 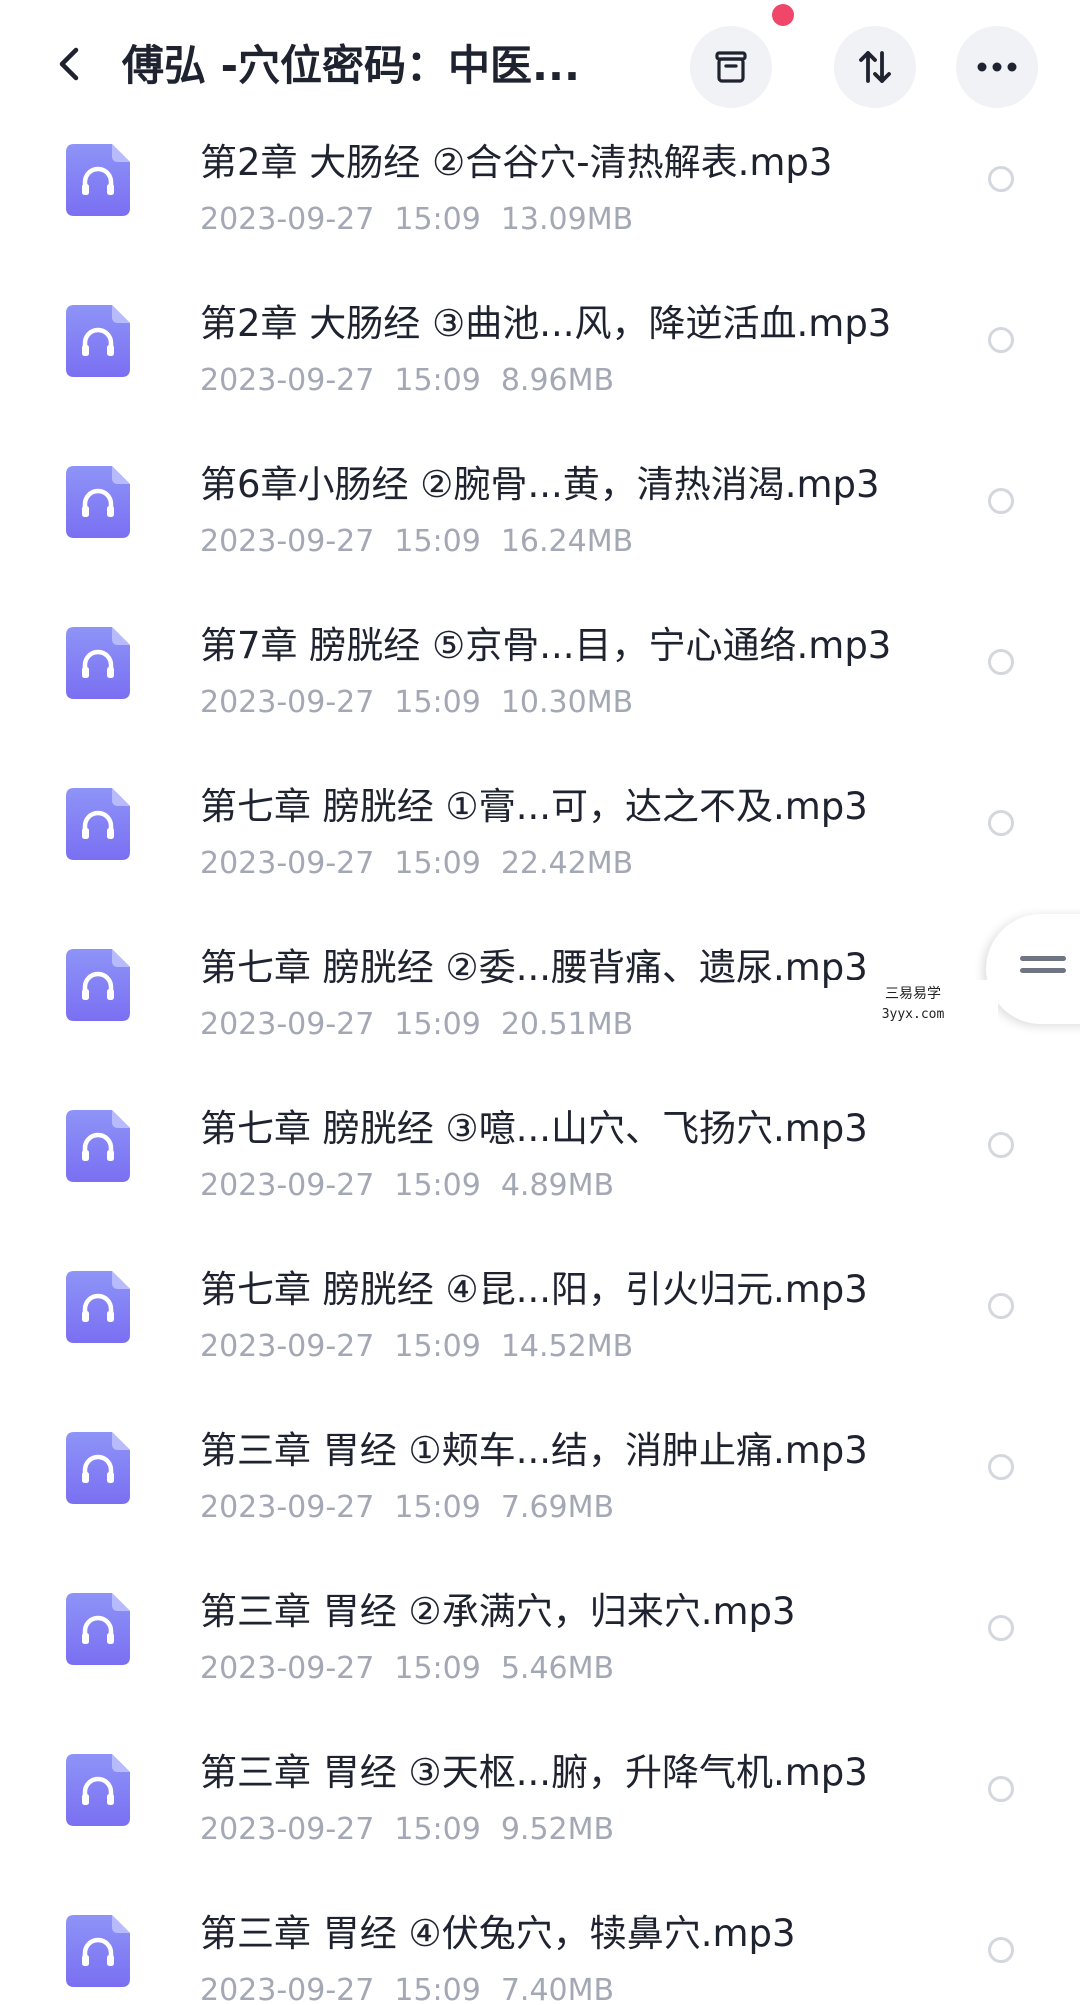 I want to click on file-name: 第2章 大肠经 ②合谷穴-清热解表.mp3, so click(x=516, y=162).